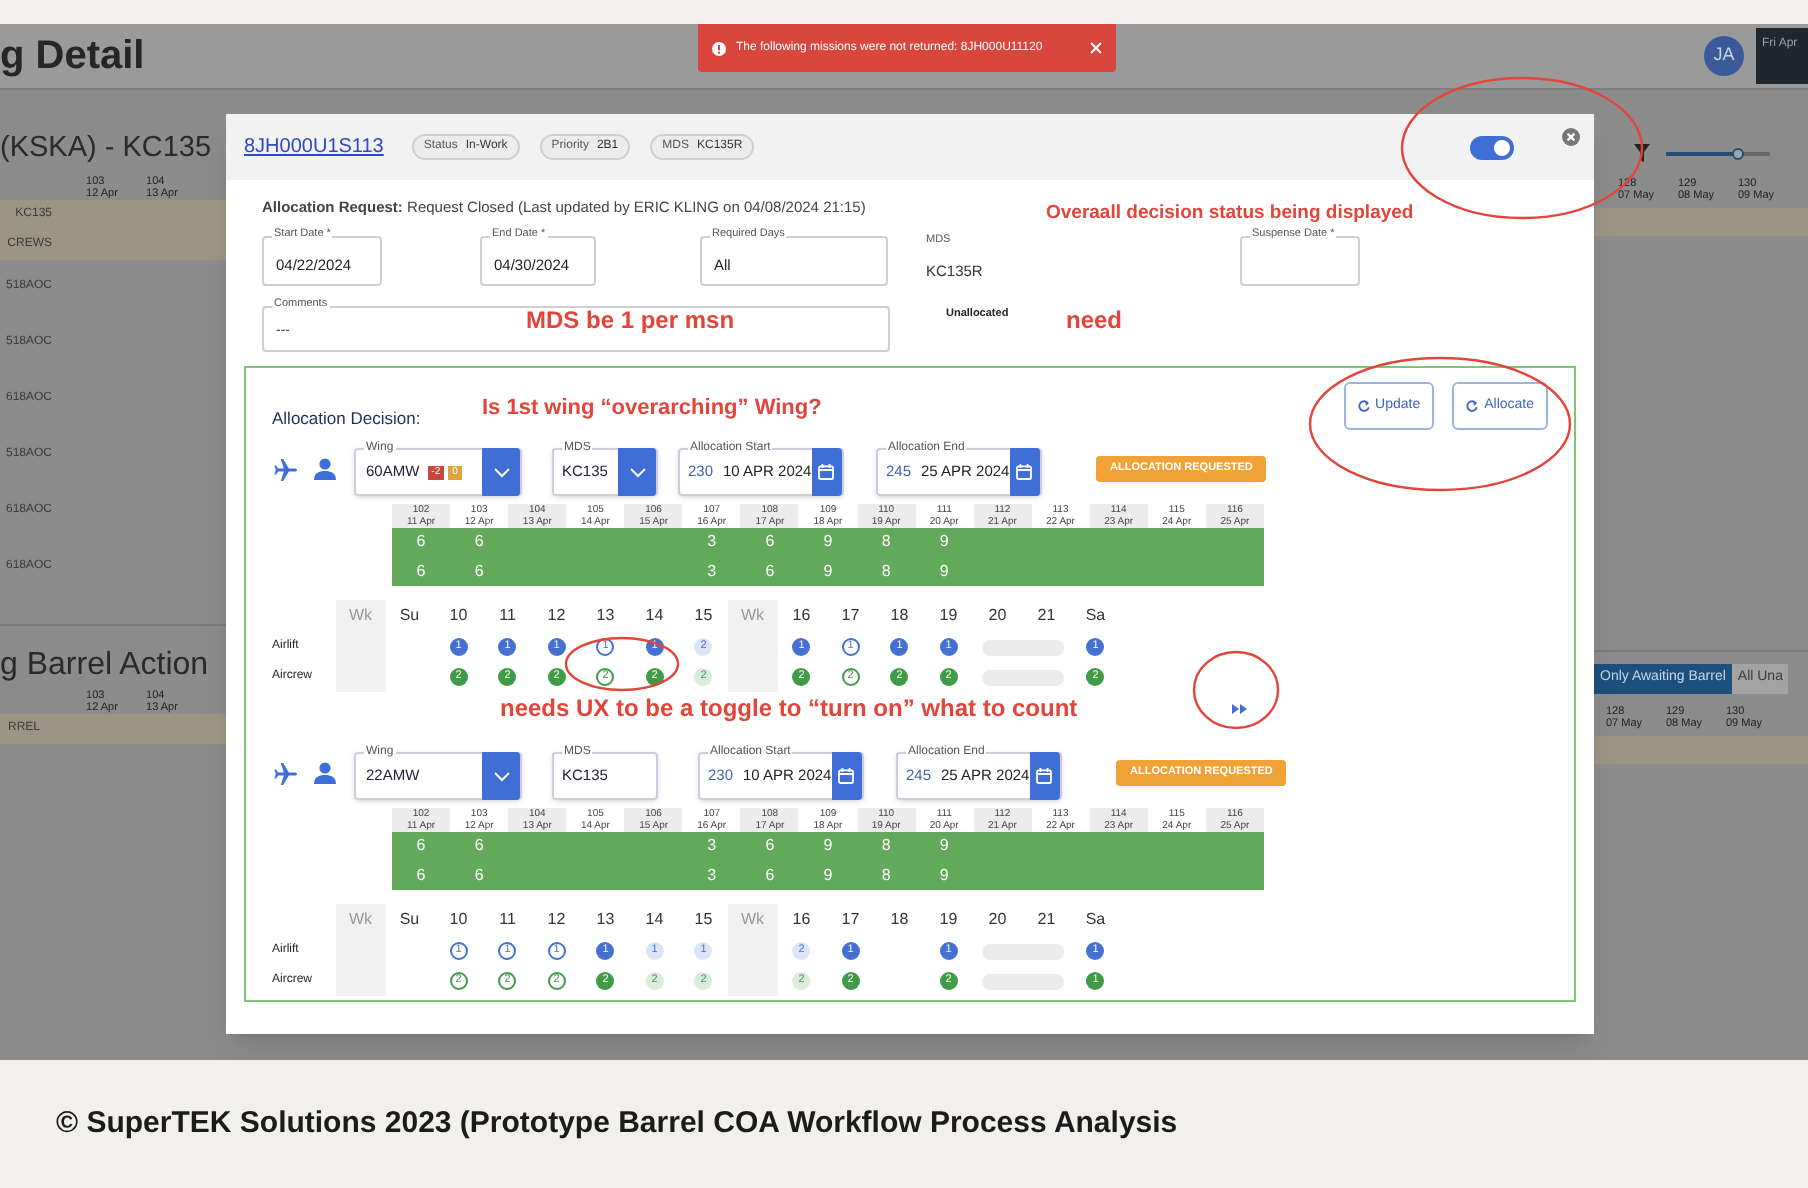 This screenshot has width=1808, height=1188. I want to click on alert-icon, so click(719, 48).